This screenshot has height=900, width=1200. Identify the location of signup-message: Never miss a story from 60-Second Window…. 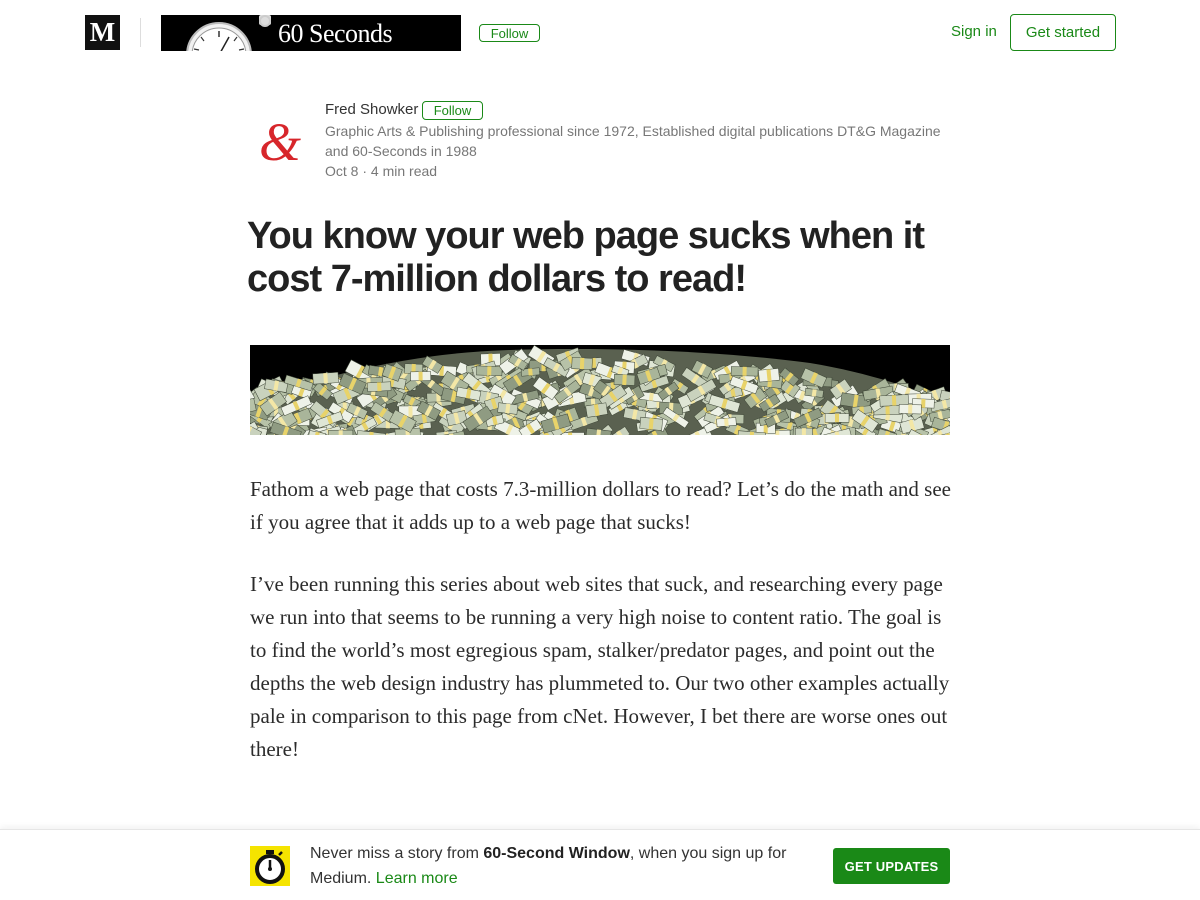
(560, 866).